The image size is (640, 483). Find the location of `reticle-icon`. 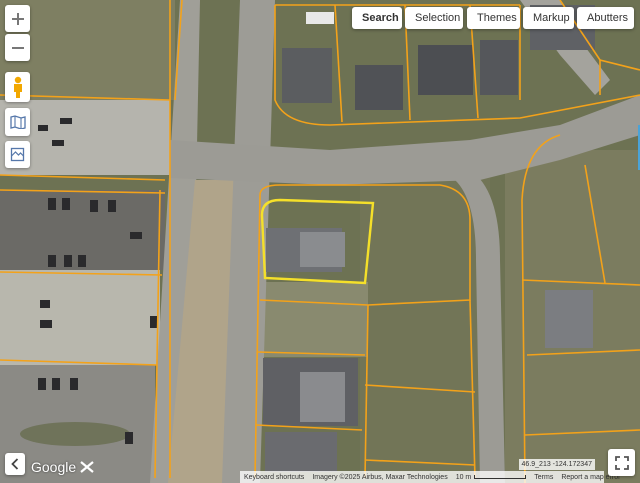

reticle-icon is located at coordinates (87, 467).